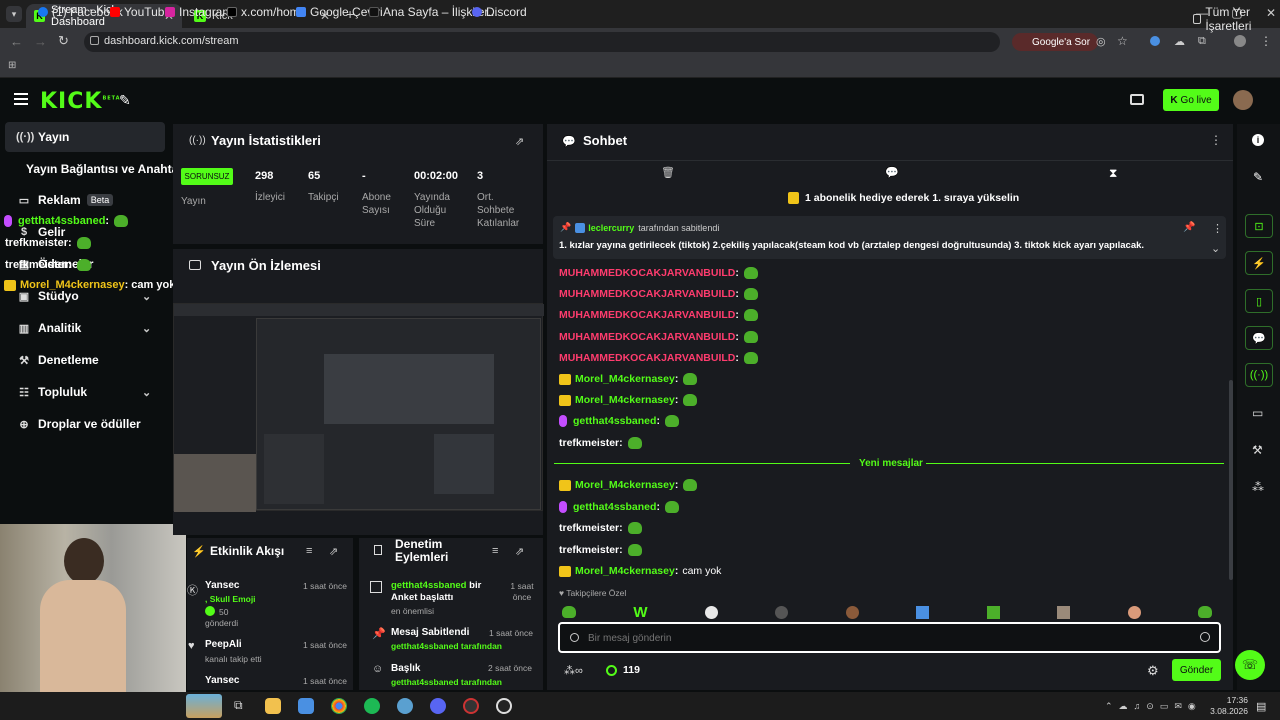 This screenshot has width=1280, height=720. I want to click on all-bookmarks: Tüm Yer İşaretleri, so click(1236, 19).